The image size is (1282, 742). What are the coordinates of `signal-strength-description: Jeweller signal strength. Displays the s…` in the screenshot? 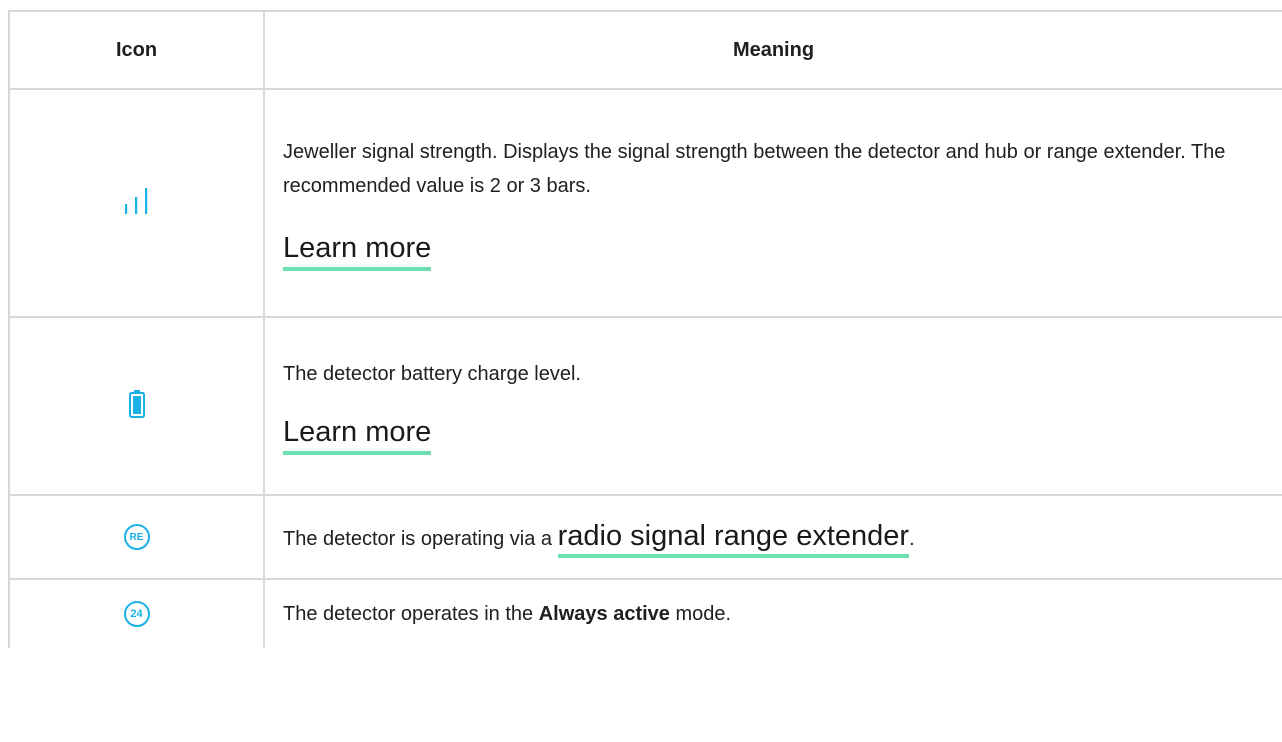 It's located at (754, 169).